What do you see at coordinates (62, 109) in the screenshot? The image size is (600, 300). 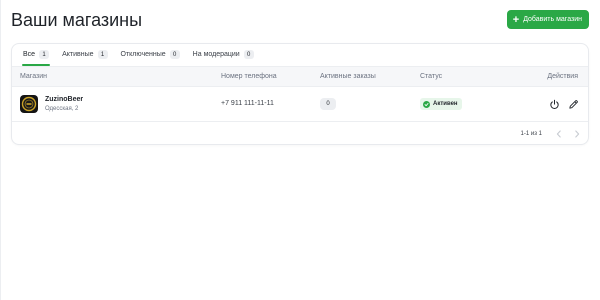 I see `store-address: Одесская, 2` at bounding box center [62, 109].